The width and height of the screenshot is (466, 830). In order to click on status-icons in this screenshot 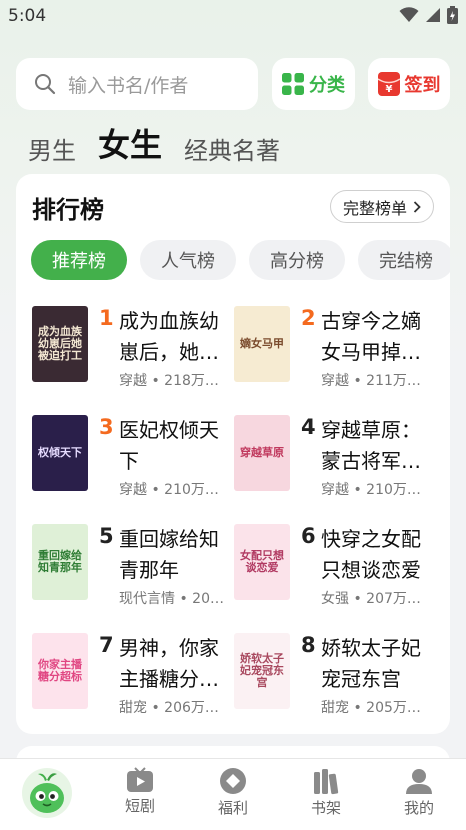, I will do `click(428, 15)`.